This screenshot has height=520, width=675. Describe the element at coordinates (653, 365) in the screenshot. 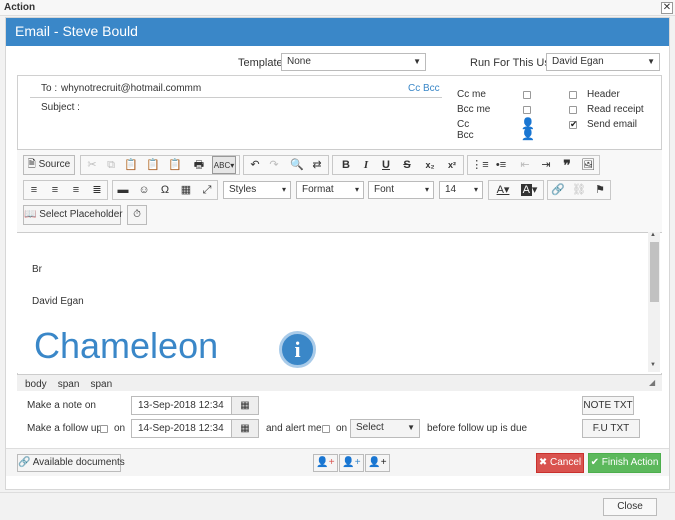

I see `scroll-down-icon: ▼` at that location.